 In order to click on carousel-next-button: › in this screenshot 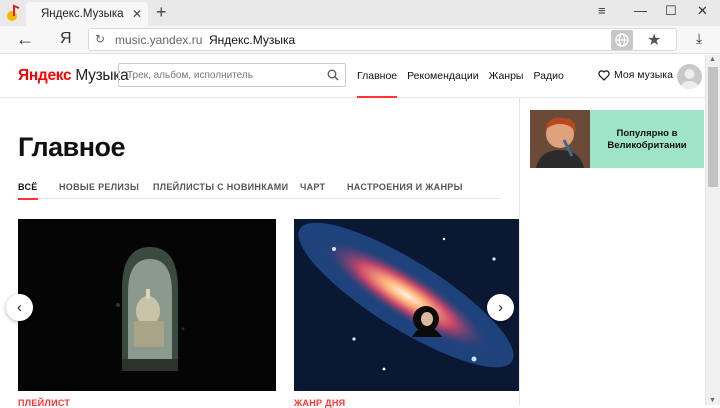, I will do `click(500, 307)`.